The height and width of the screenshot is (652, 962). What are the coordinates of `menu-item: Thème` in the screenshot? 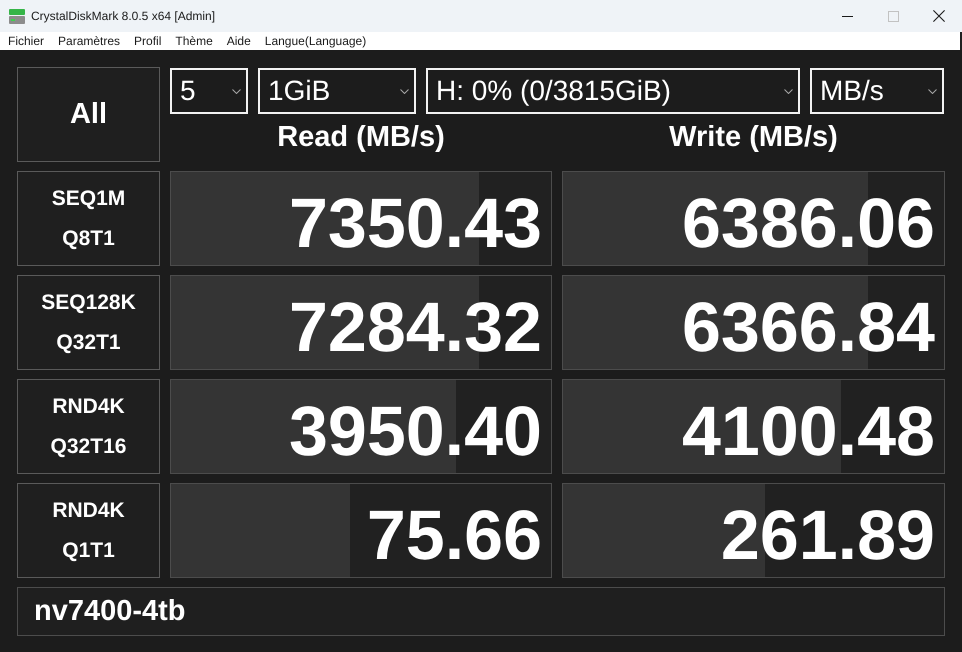 It's located at (194, 41).